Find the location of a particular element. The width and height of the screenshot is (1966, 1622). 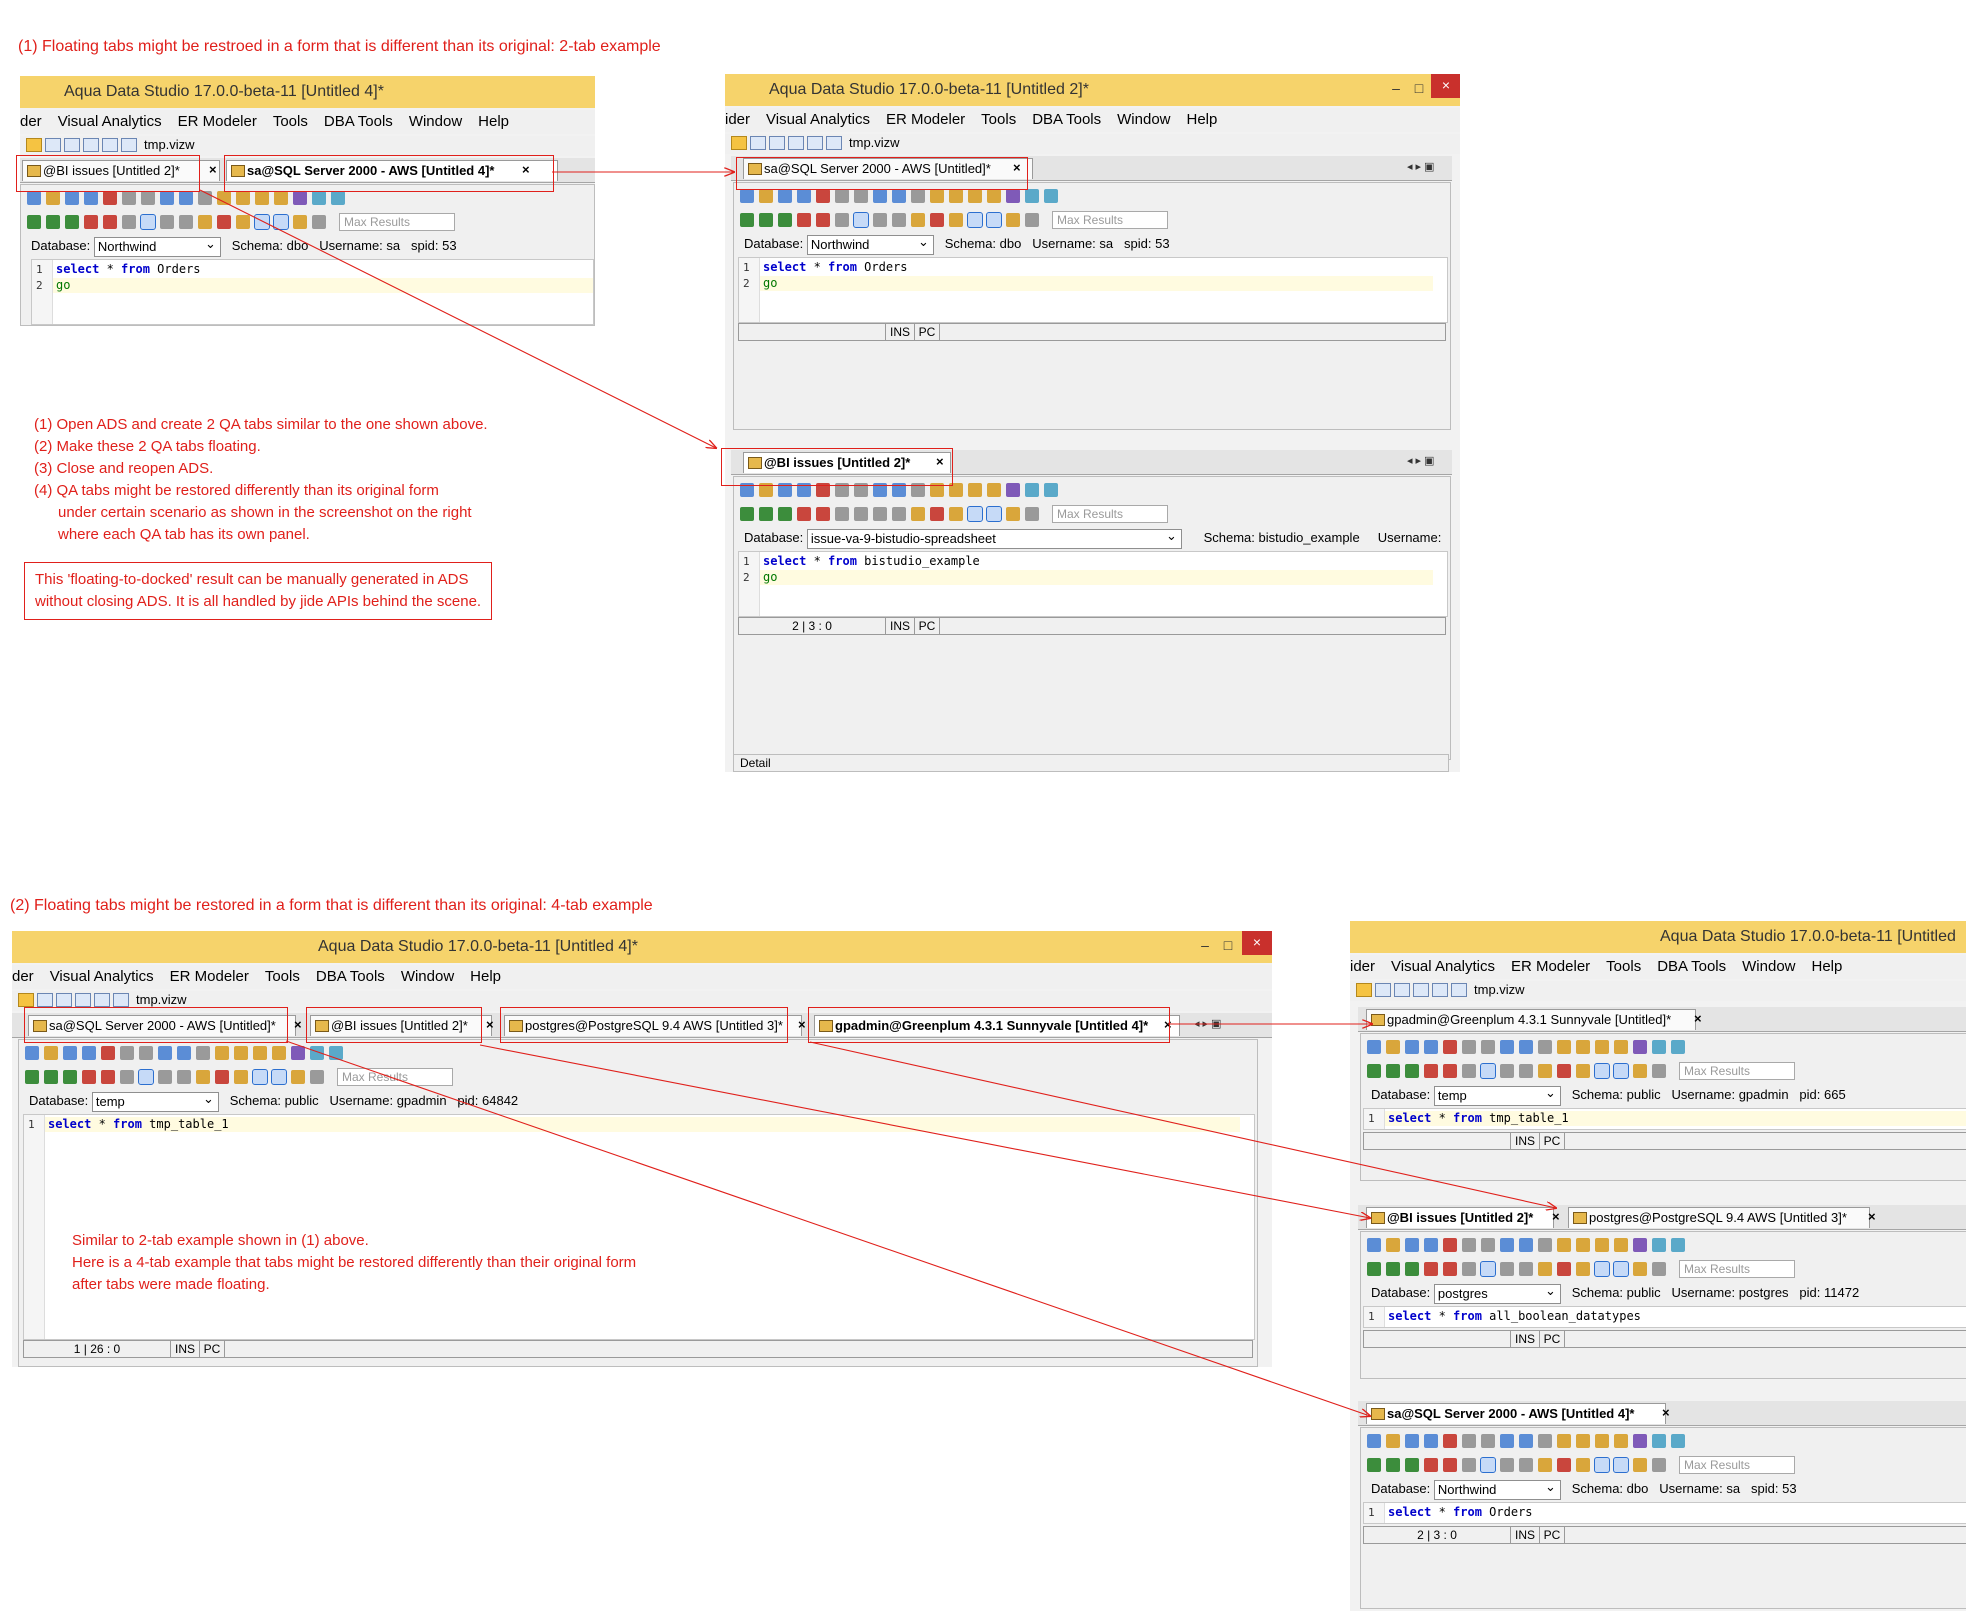

arrow-bi-tab-to-restored is located at coordinates (457, 318).